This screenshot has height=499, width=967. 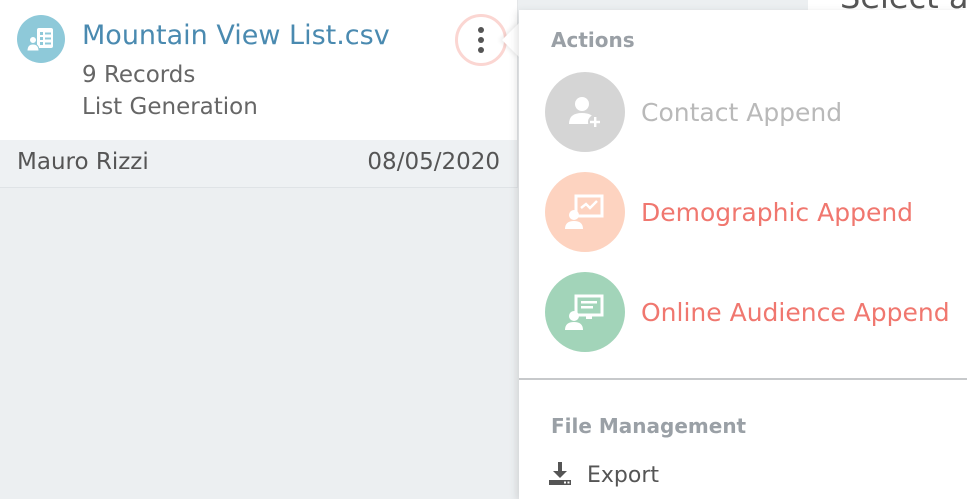 I want to click on online-audience-append-label: Online Audience Append, so click(x=795, y=312).